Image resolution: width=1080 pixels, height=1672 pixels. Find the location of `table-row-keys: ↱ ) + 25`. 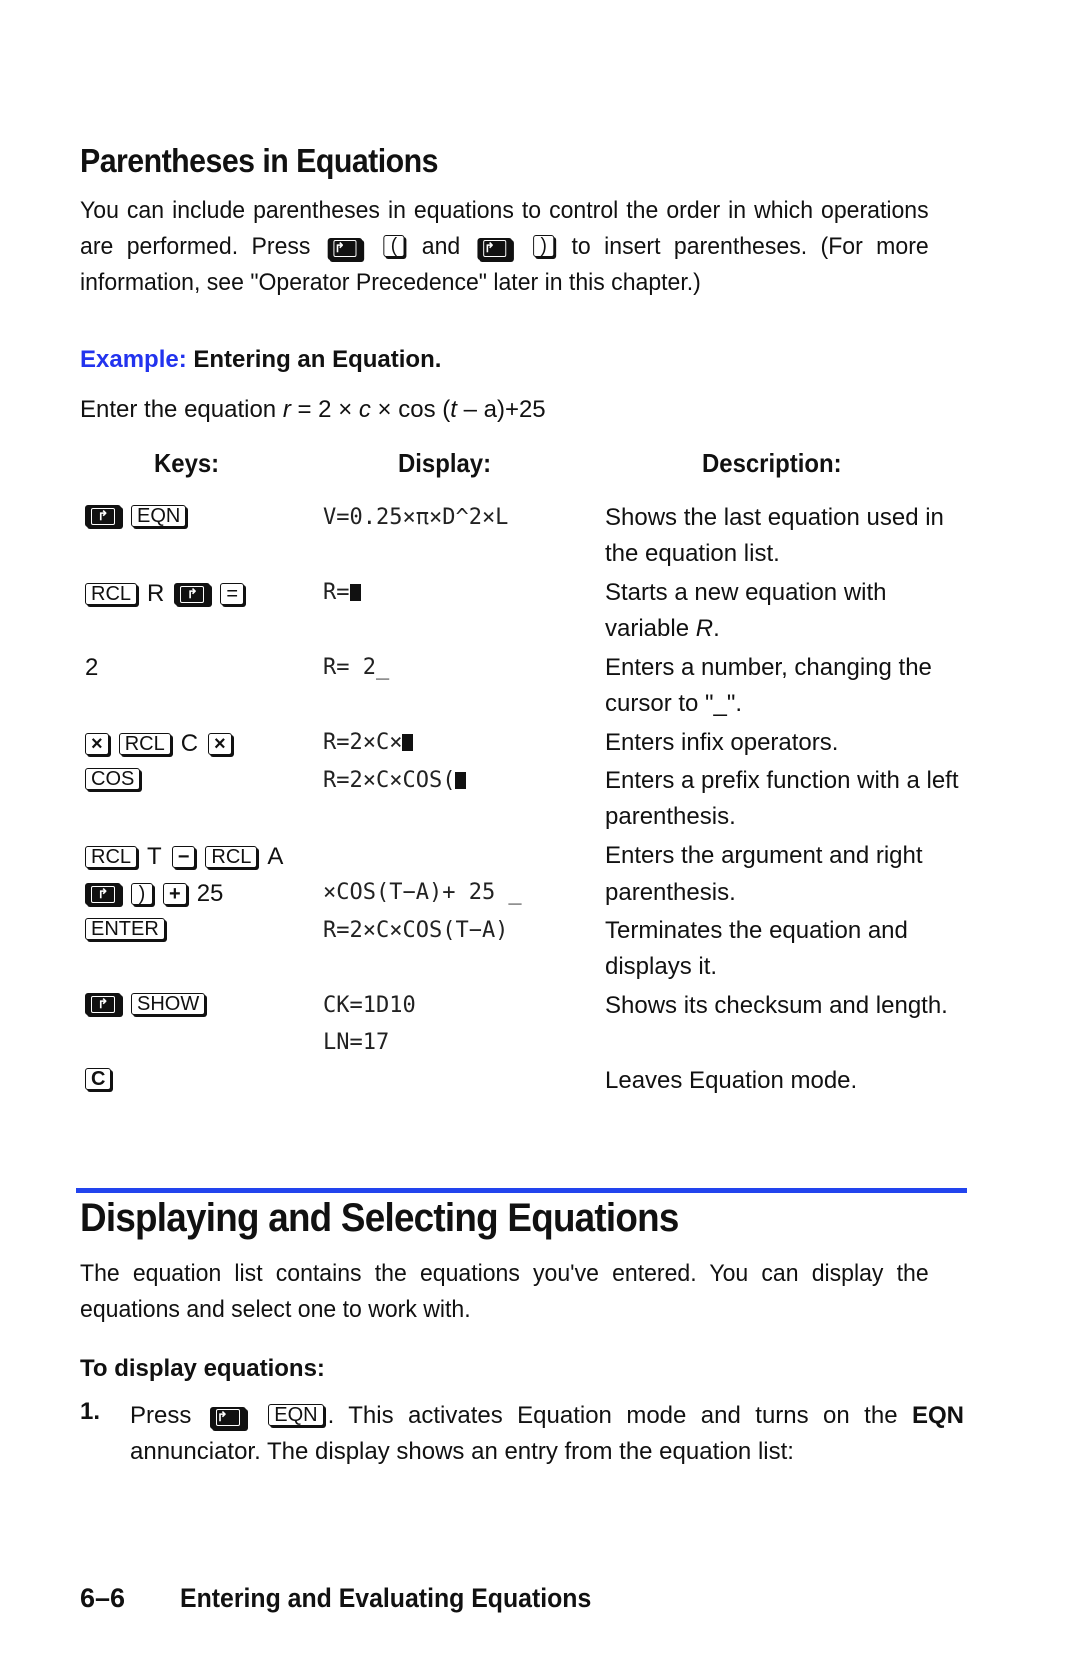

table-row-keys: ↱ ) + 25 is located at coordinates (154, 894).